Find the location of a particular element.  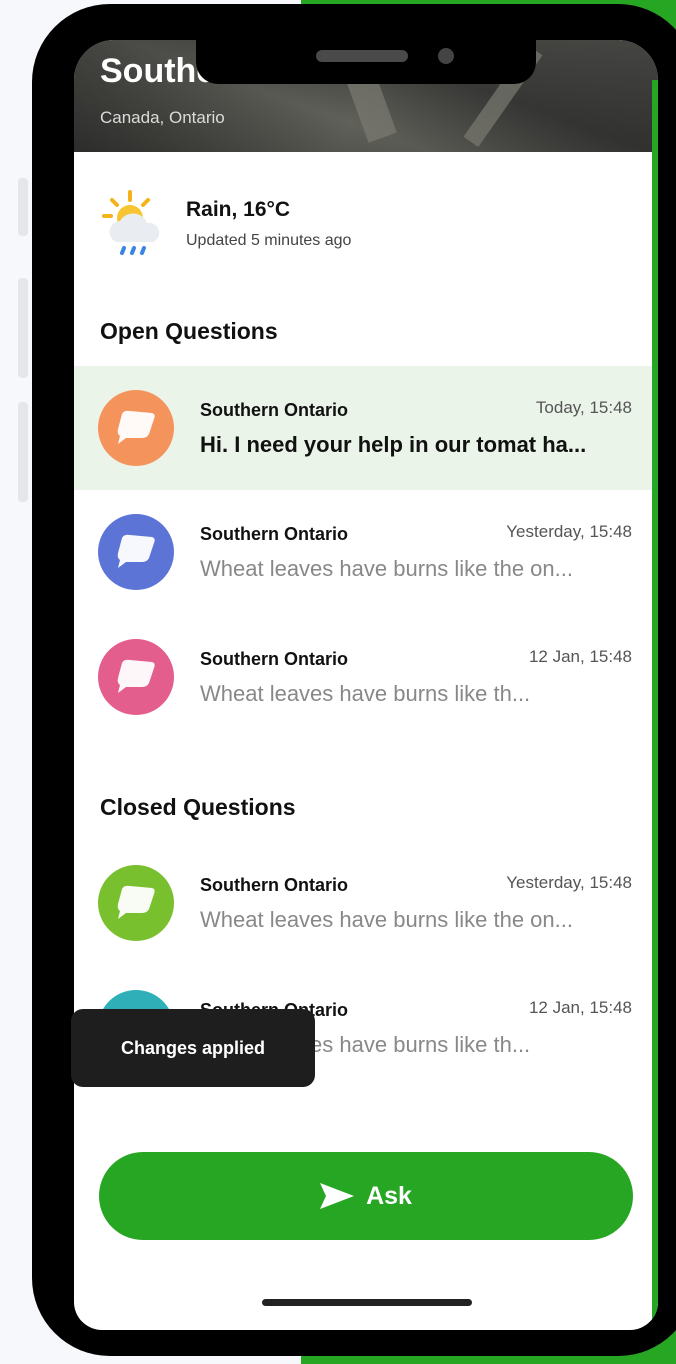

weather-condition: Rain, 16°C is located at coordinates (238, 209).